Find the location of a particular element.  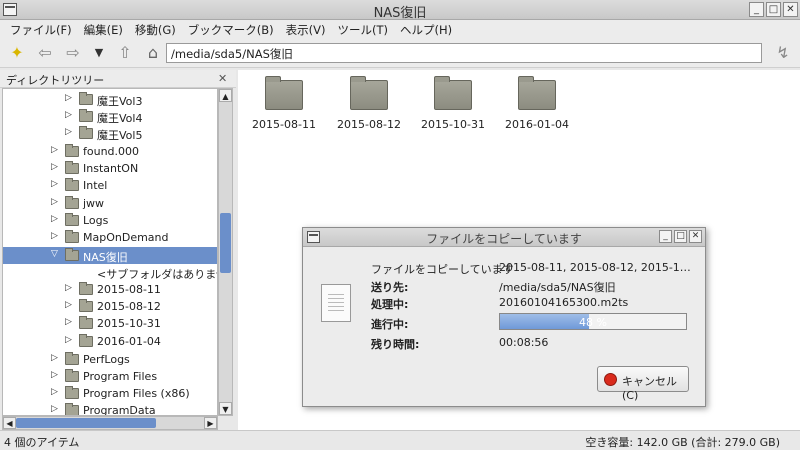

tree-item: ▷ Program Files is located at coordinates (110, 376).